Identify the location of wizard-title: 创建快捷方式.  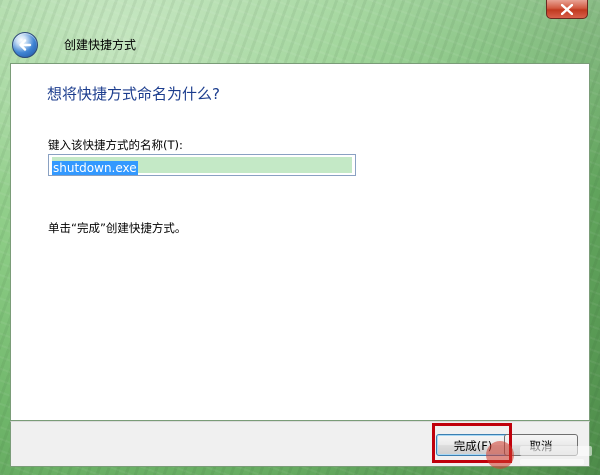
(100, 45).